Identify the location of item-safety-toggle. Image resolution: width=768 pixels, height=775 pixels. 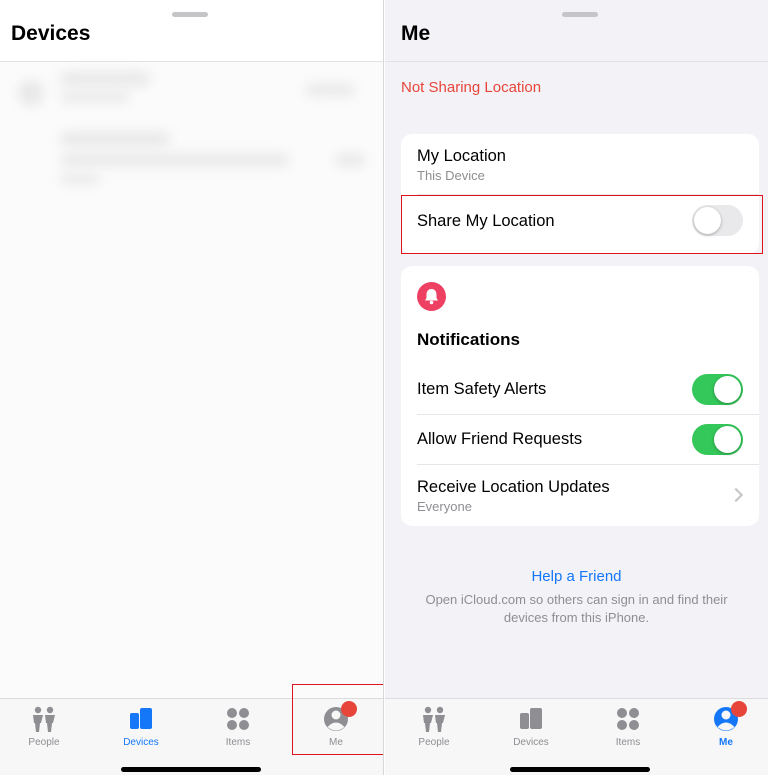
(717, 389).